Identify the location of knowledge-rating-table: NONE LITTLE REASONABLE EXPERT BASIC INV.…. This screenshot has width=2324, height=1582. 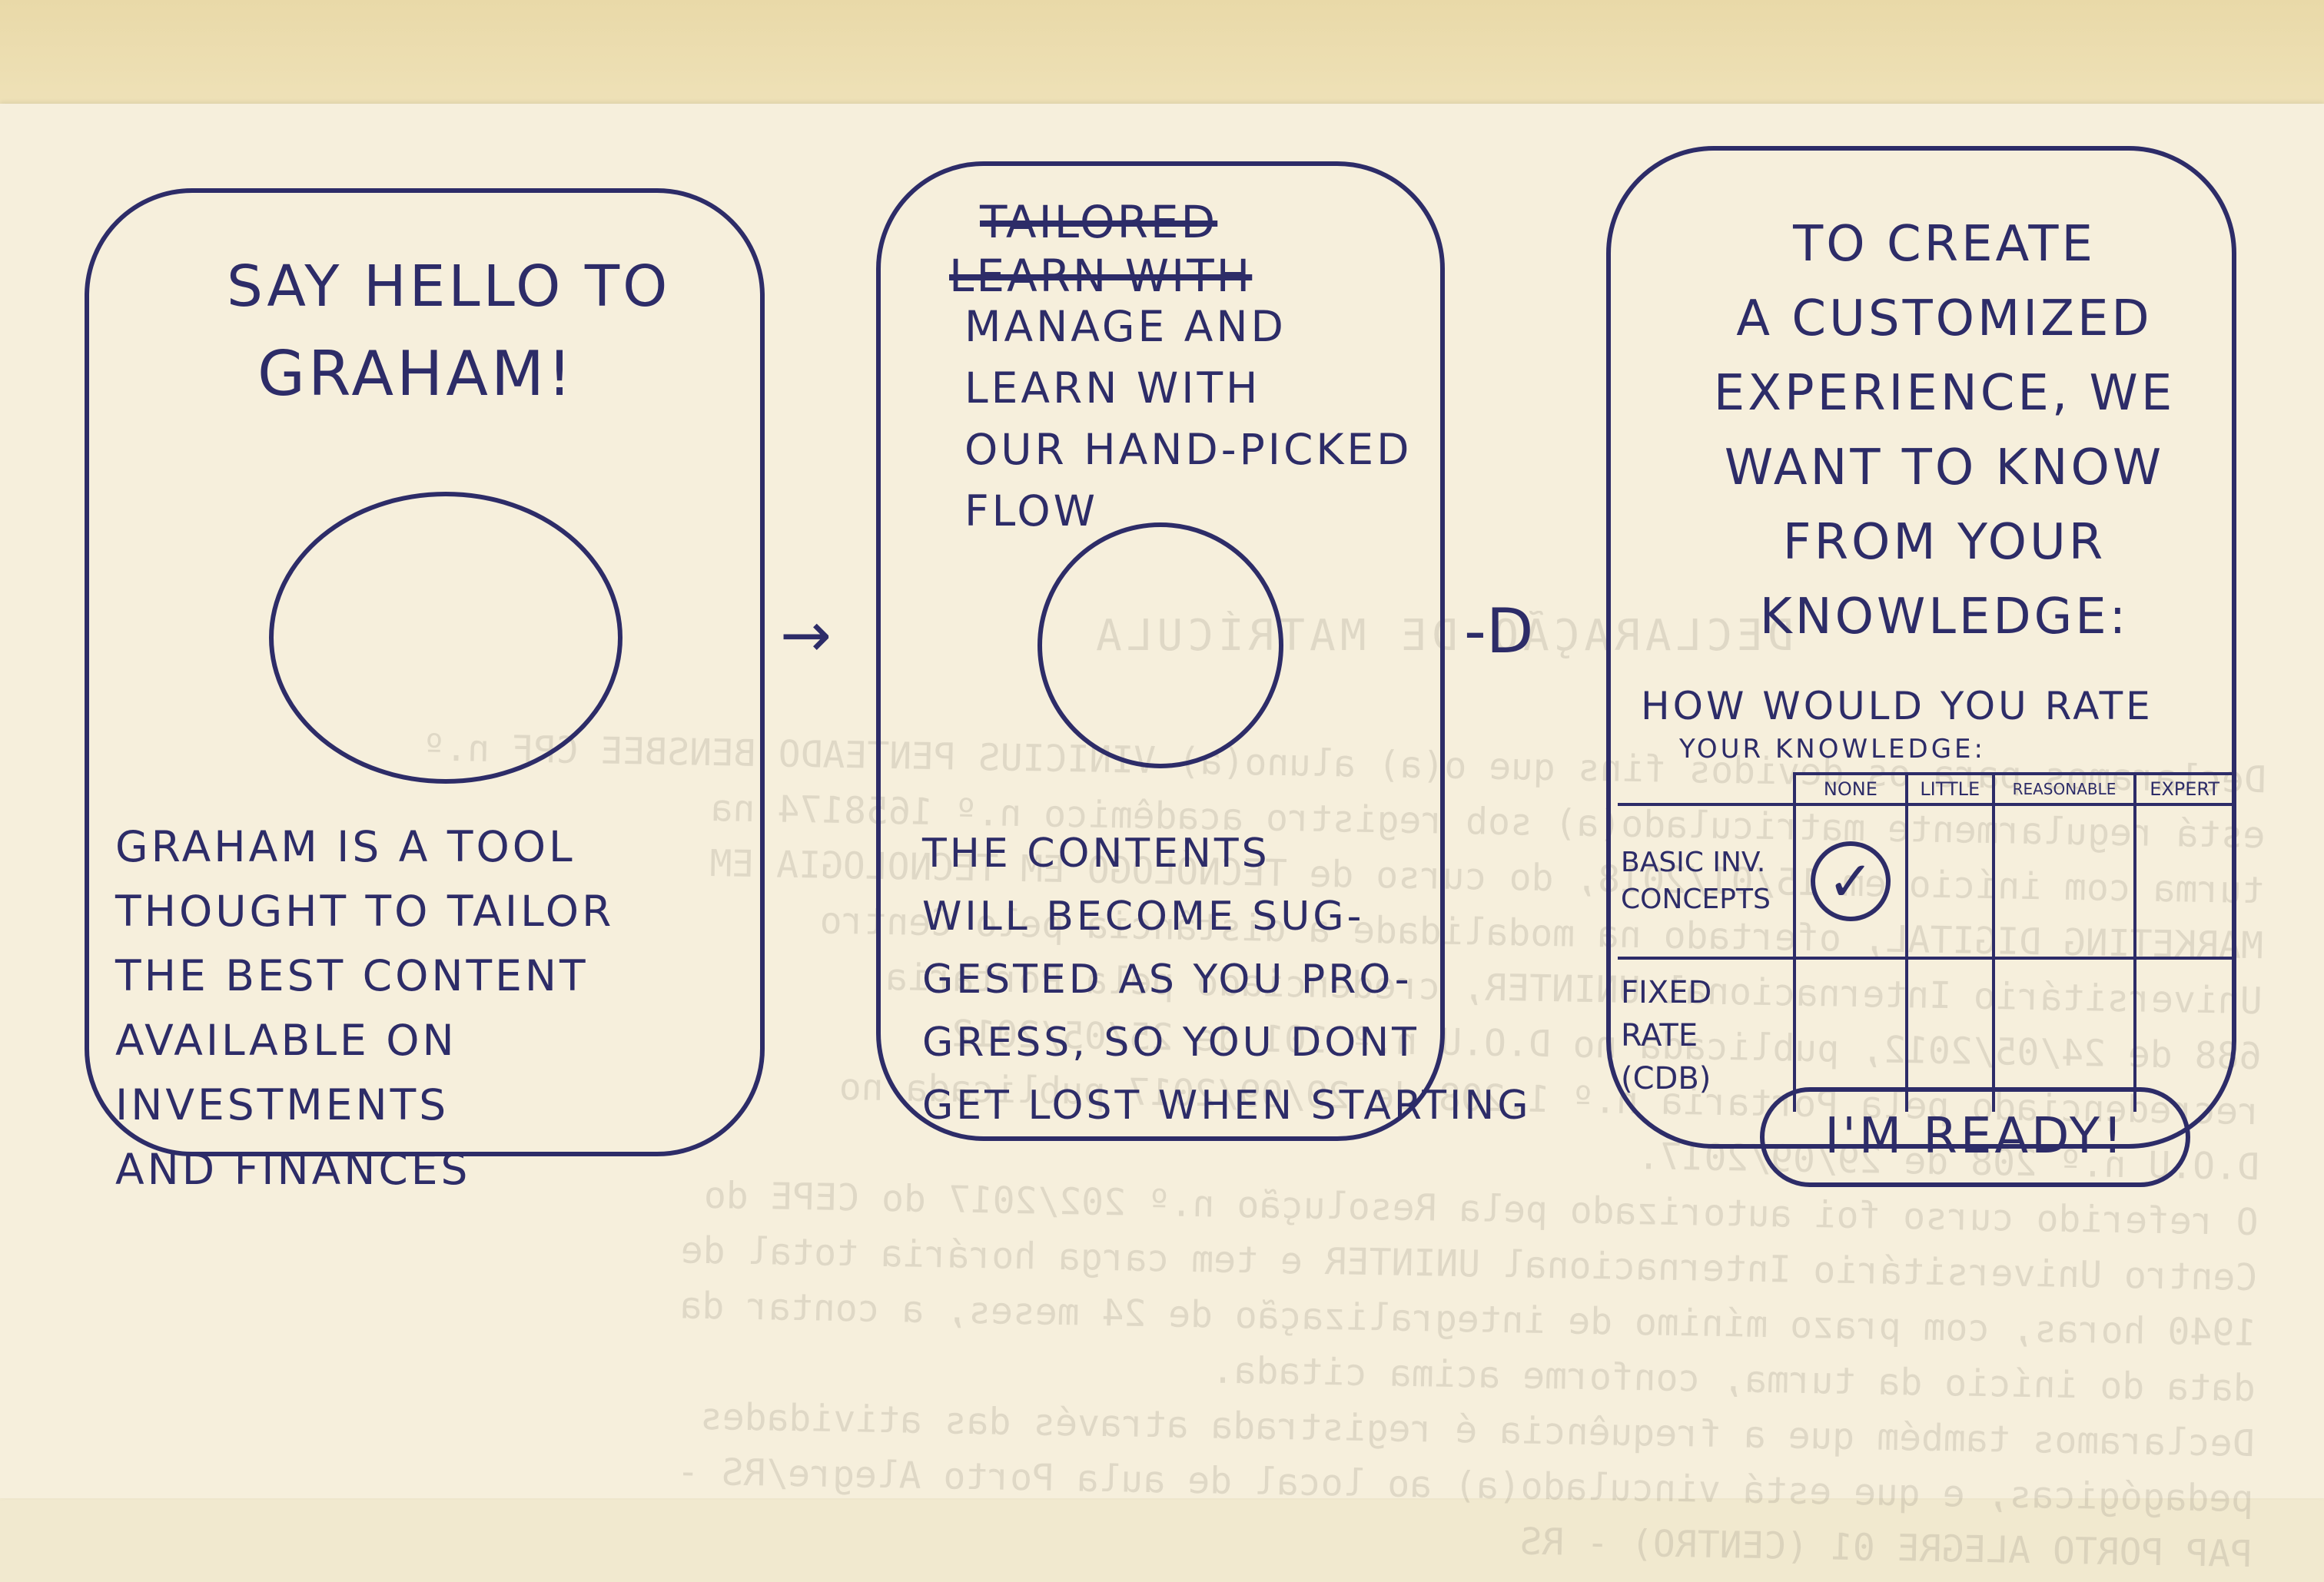
(1925, 942).